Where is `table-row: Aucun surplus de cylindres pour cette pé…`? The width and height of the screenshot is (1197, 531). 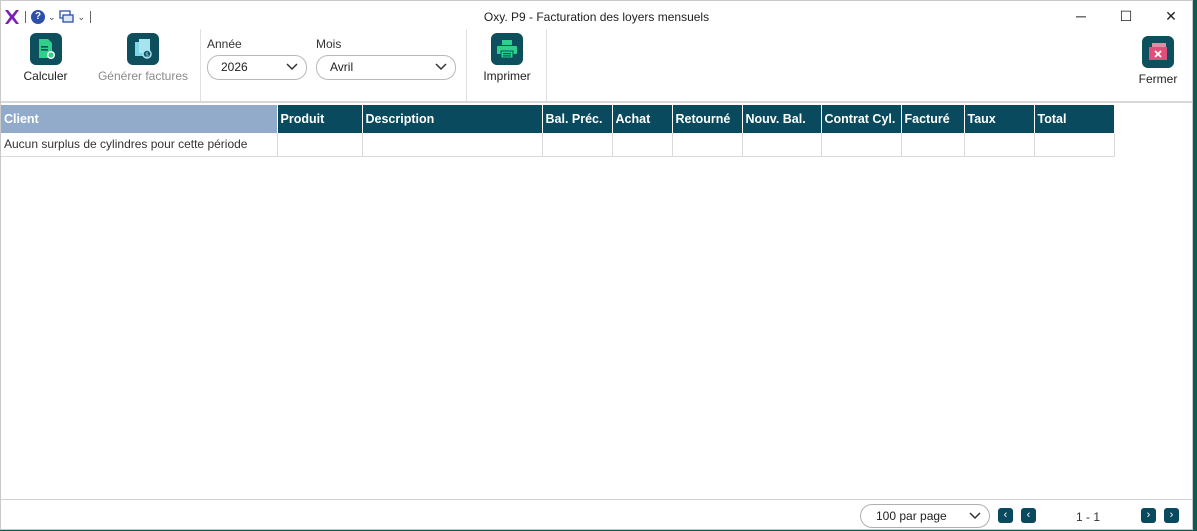
table-row: Aucun surplus de cylindres pour cette pé… is located at coordinates (558, 145).